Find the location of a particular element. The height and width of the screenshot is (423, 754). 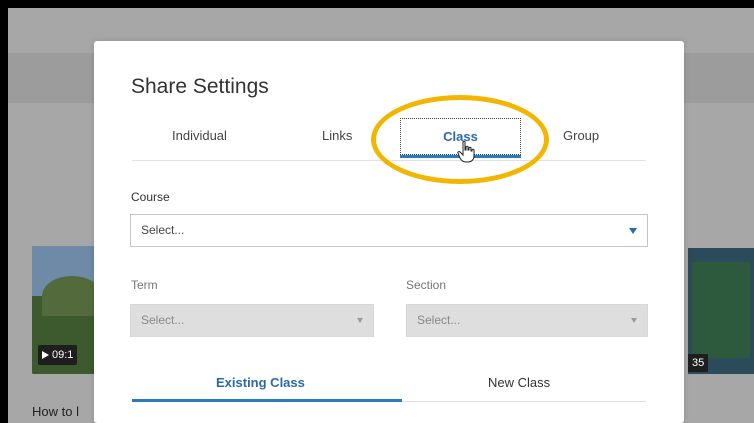

duration-text-left: 09:1 is located at coordinates (63, 355).